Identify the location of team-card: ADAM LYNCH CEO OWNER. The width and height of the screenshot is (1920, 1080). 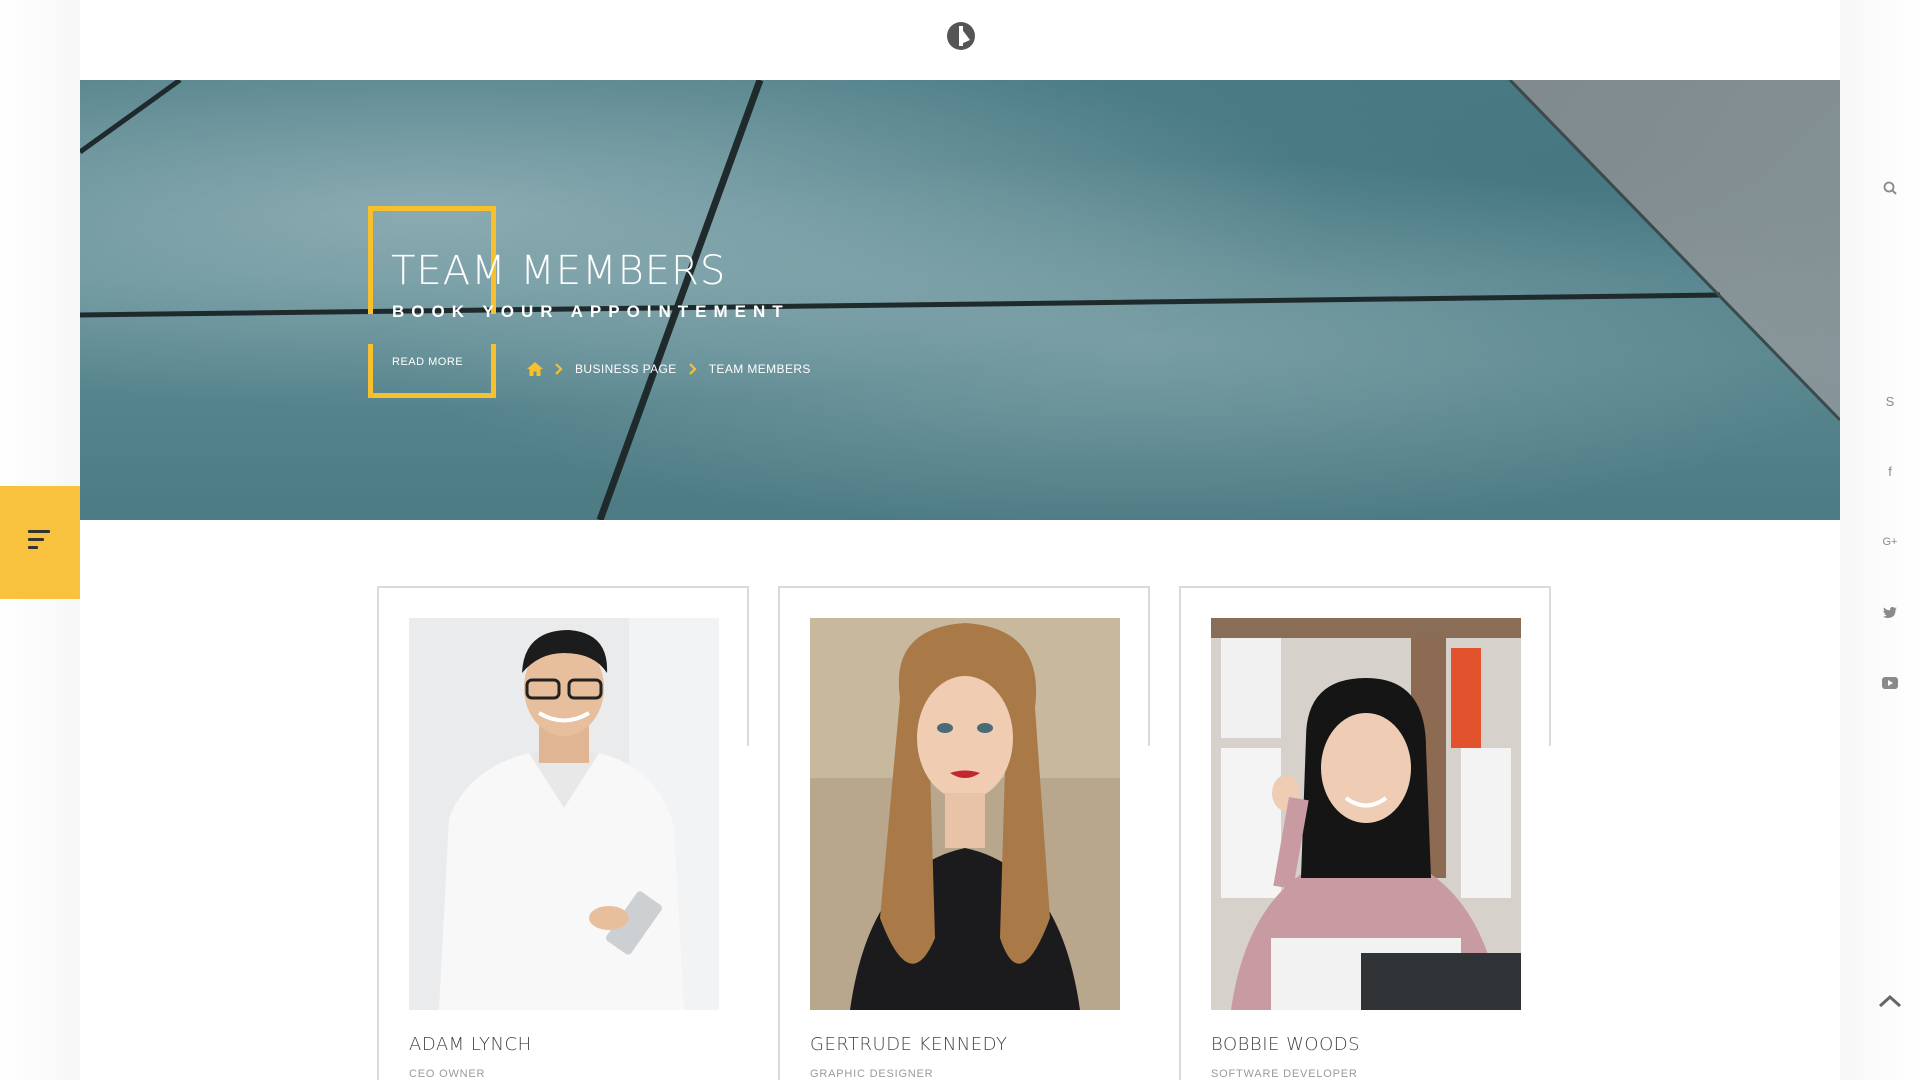
(563, 833).